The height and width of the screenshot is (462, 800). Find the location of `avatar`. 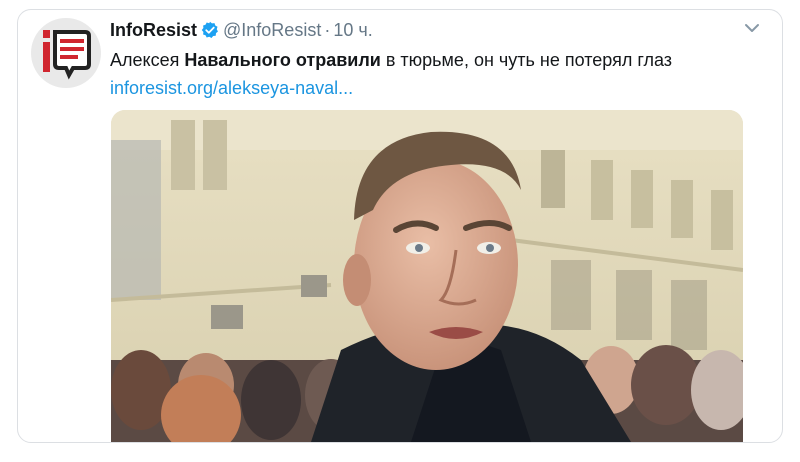

avatar is located at coordinates (66, 53).